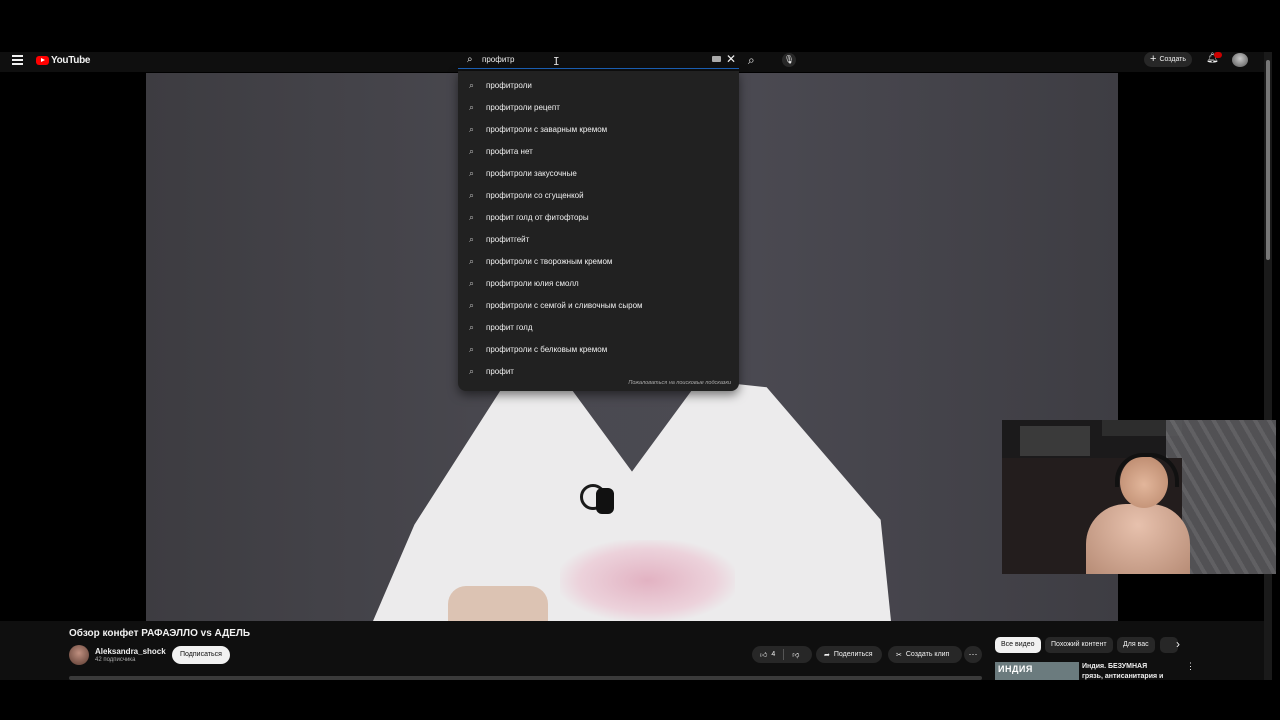  Describe the element at coordinates (605, 501) in the screenshot. I see `video-frame-lav-mic-body` at that location.